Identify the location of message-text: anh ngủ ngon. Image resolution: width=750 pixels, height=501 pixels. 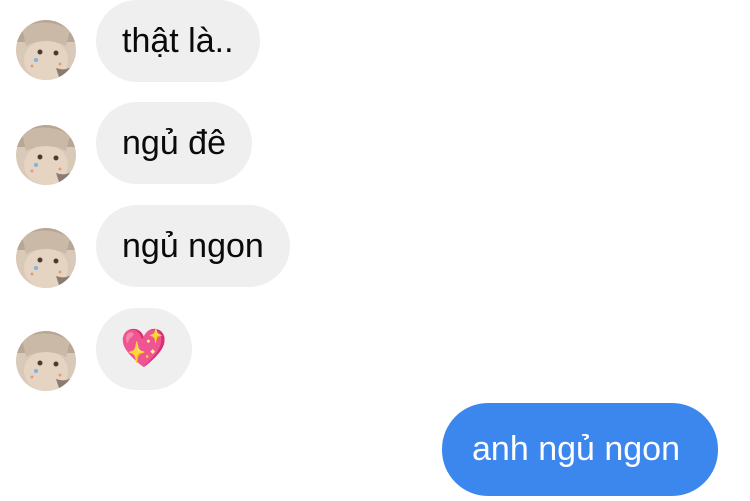
(576, 449).